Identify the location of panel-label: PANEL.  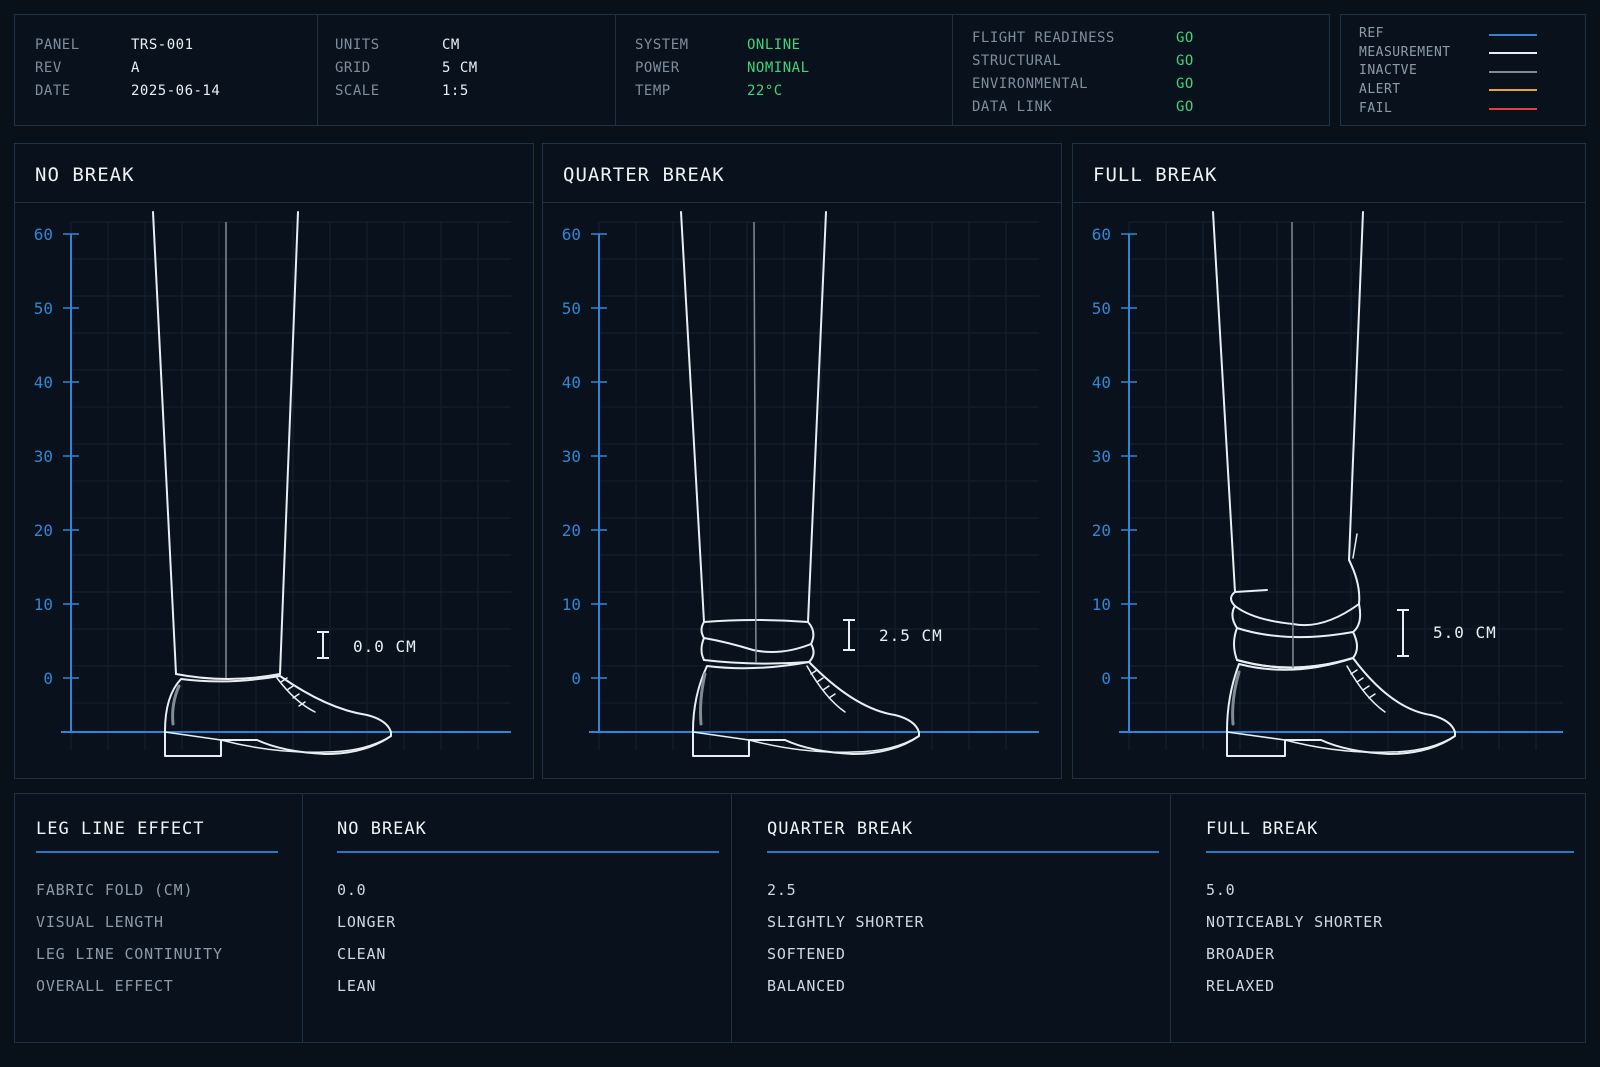
(57, 45).